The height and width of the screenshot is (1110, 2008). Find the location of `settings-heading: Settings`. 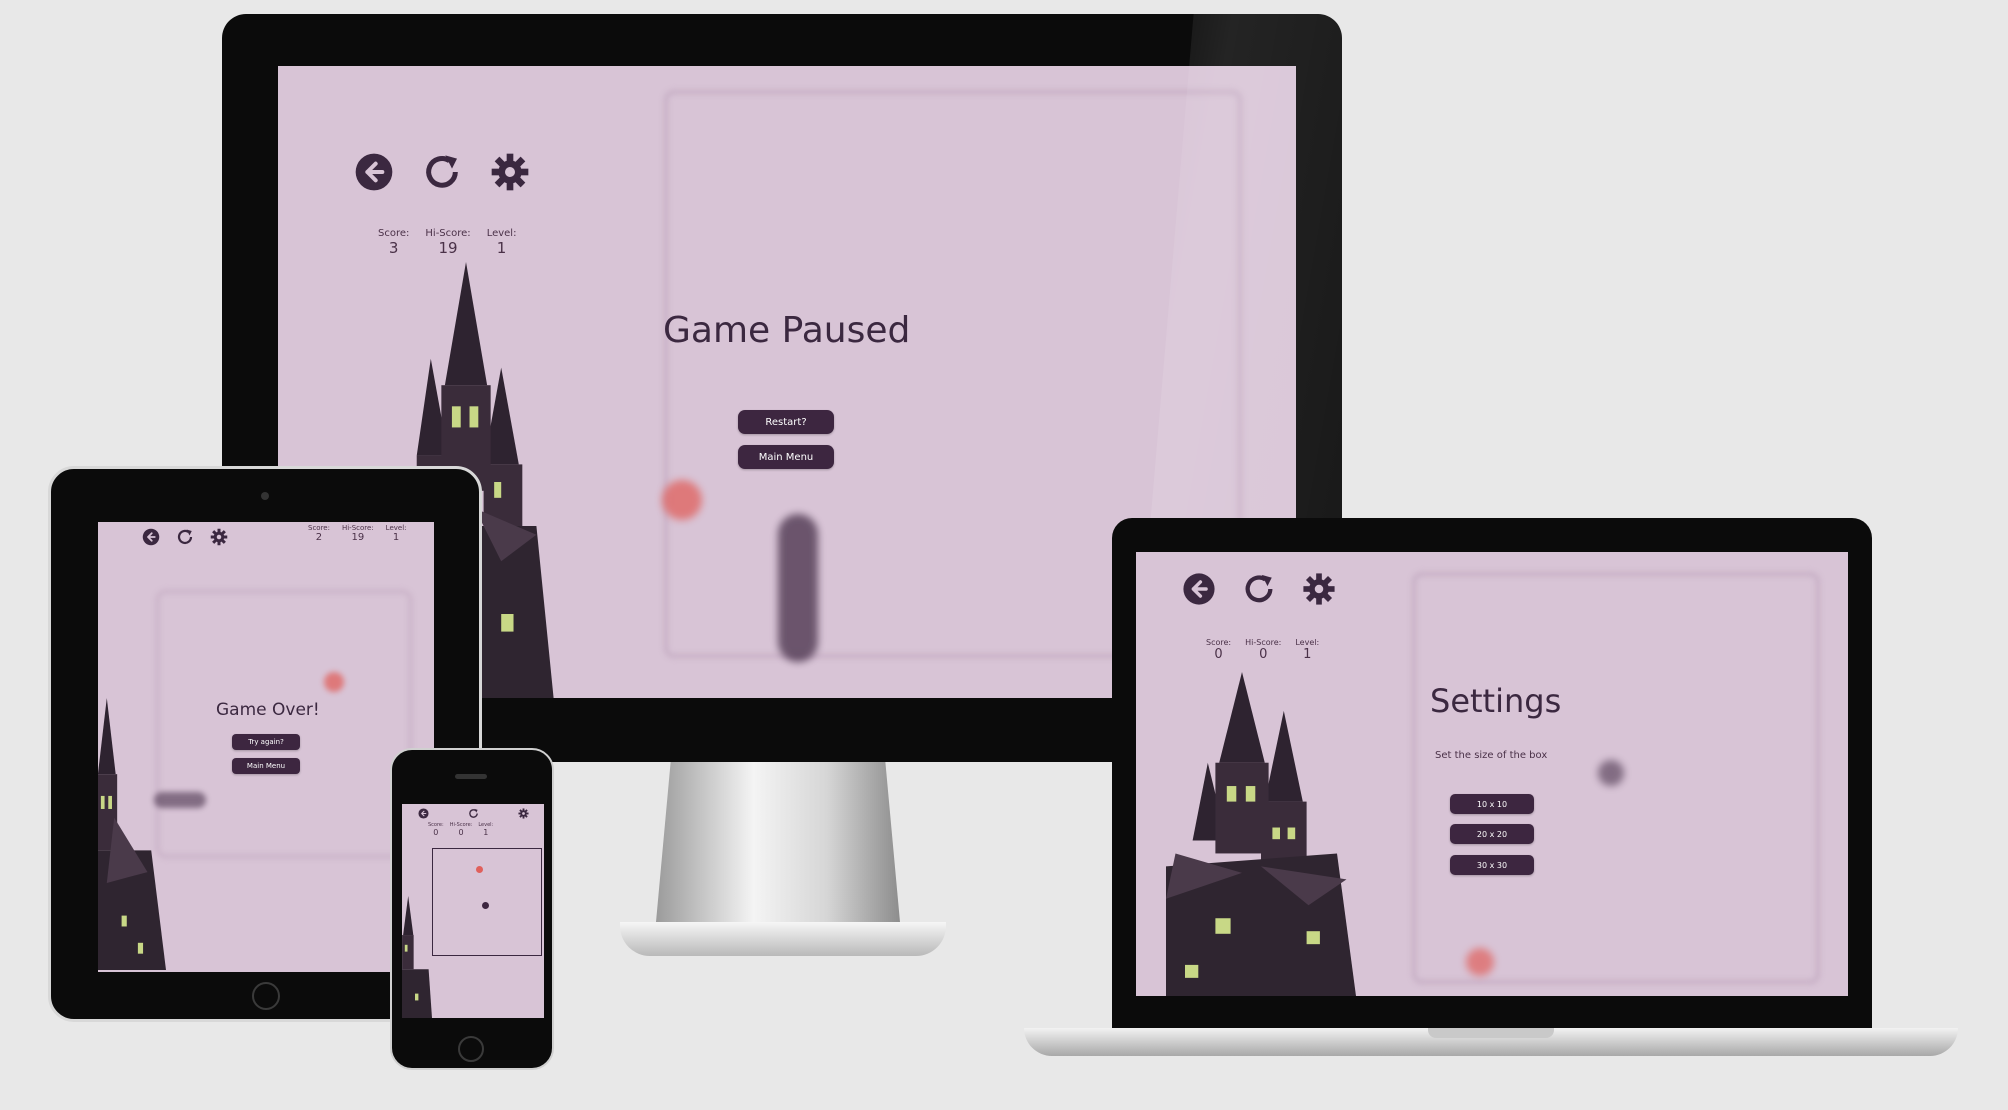

settings-heading: Settings is located at coordinates (1496, 701).